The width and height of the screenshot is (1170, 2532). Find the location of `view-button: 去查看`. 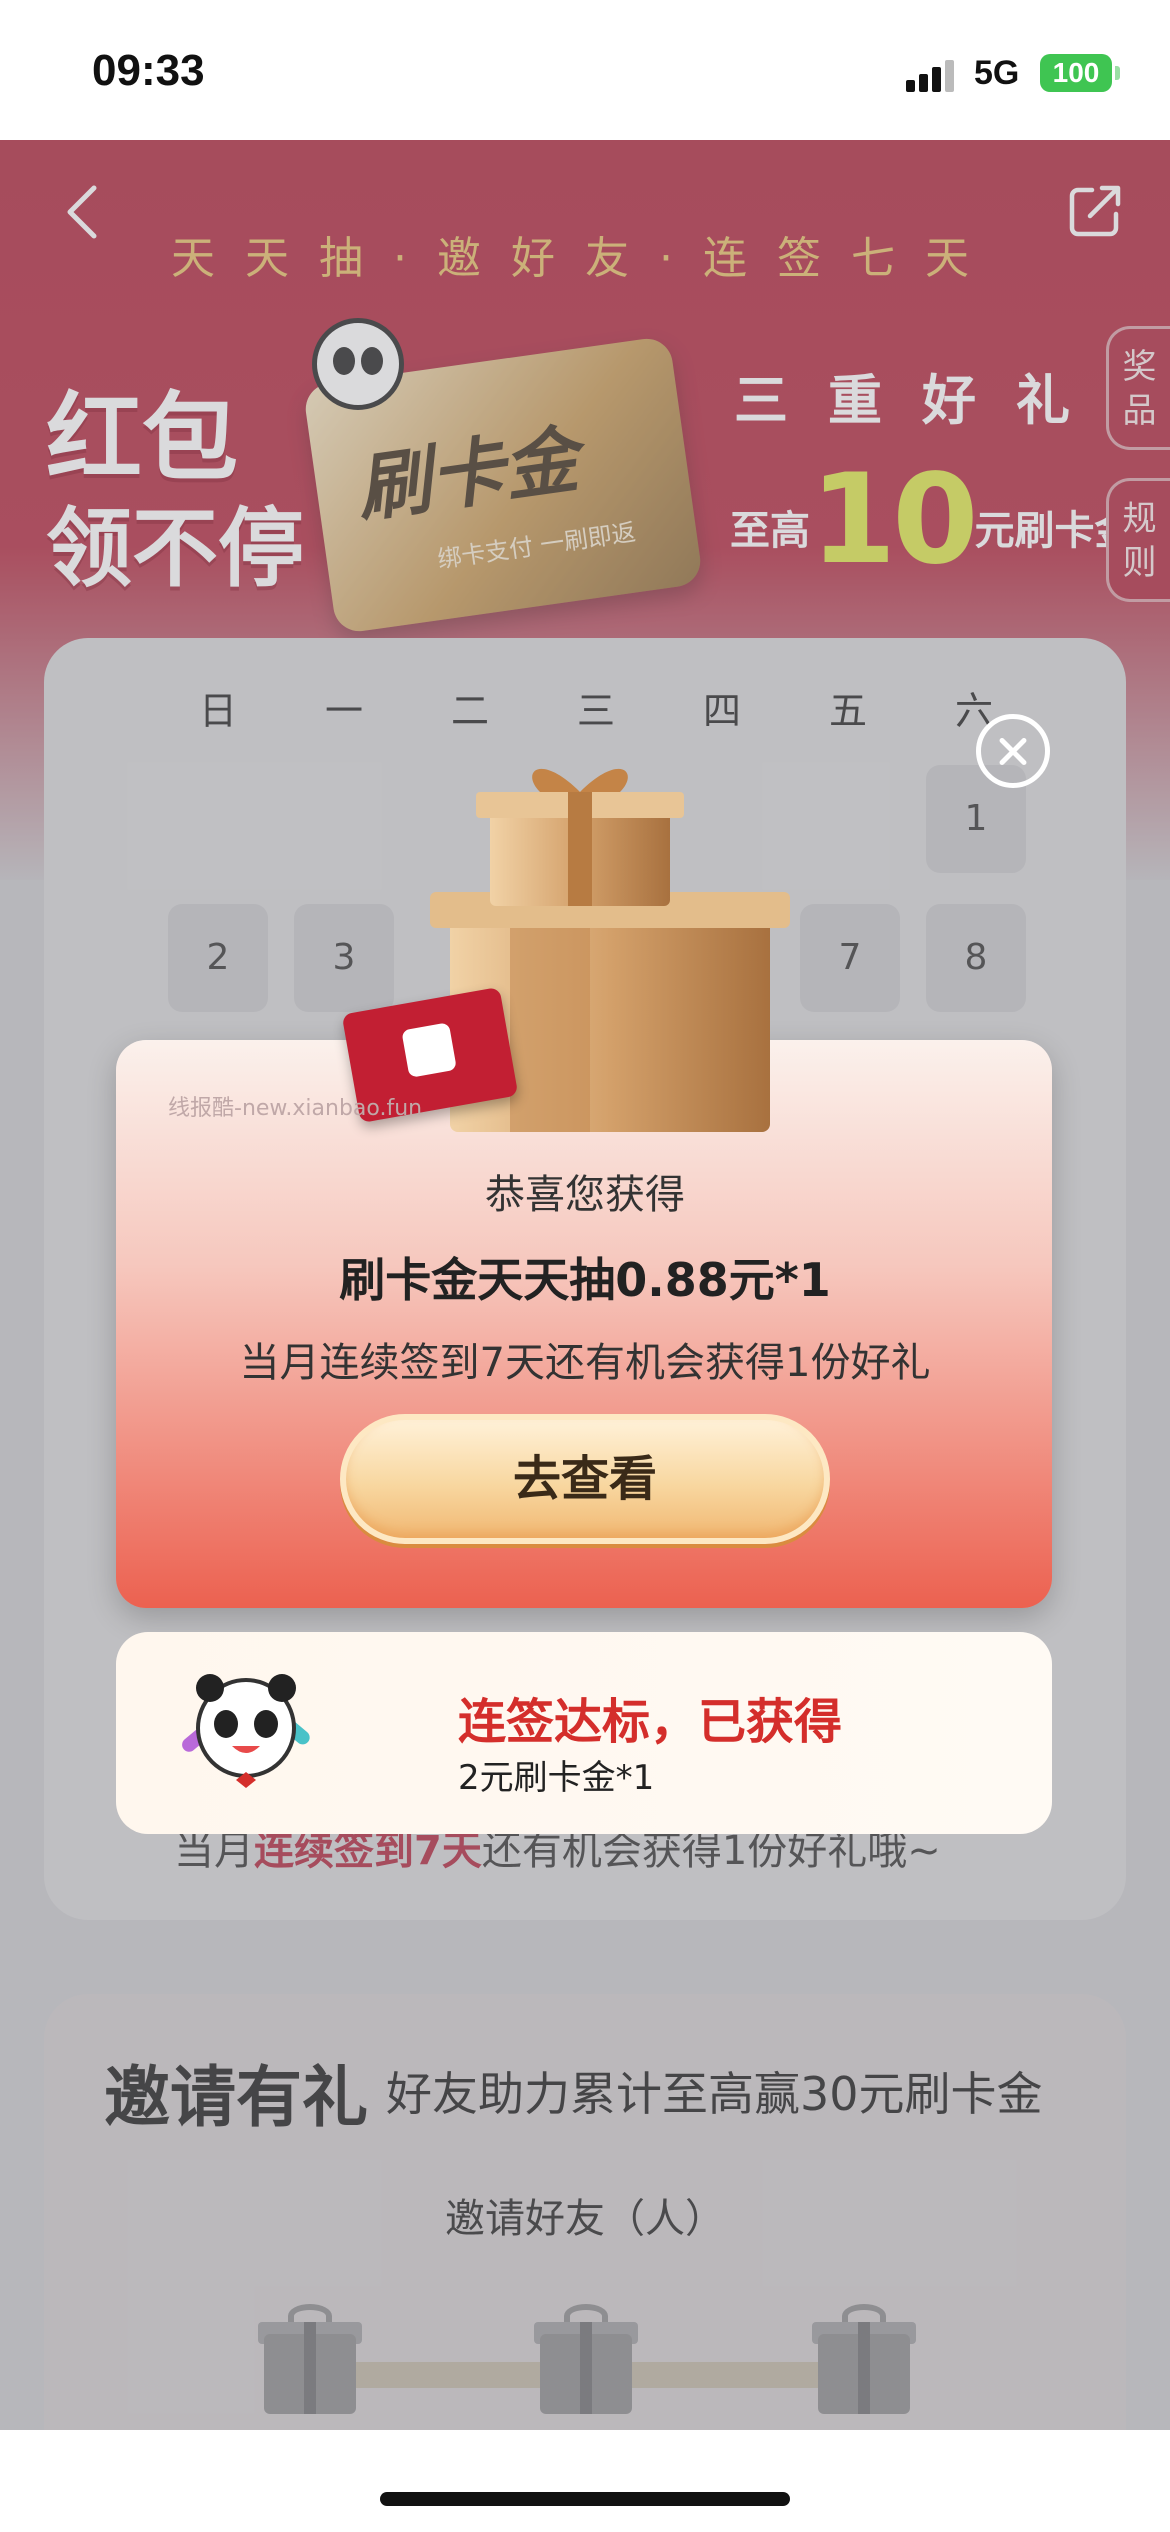

view-button: 去查看 is located at coordinates (585, 1479).